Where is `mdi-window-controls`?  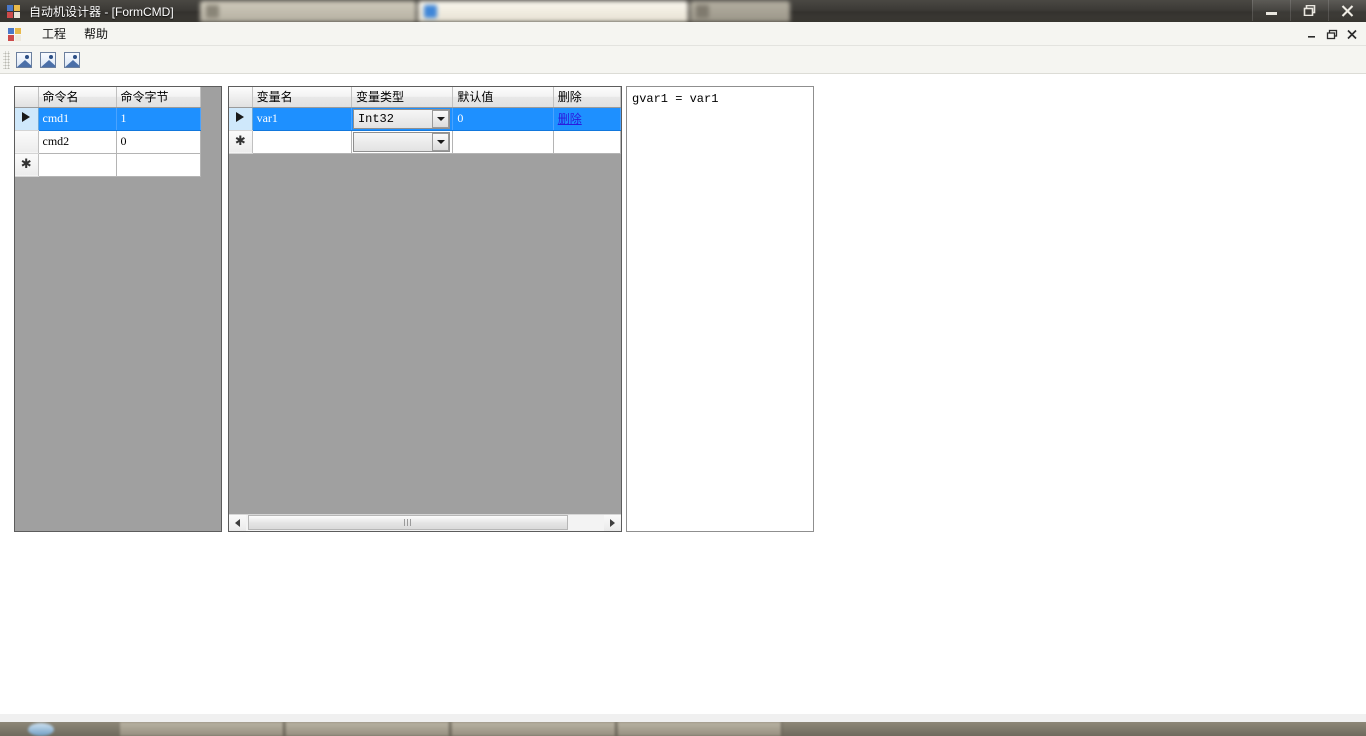
mdi-window-controls is located at coordinates (1332, 34).